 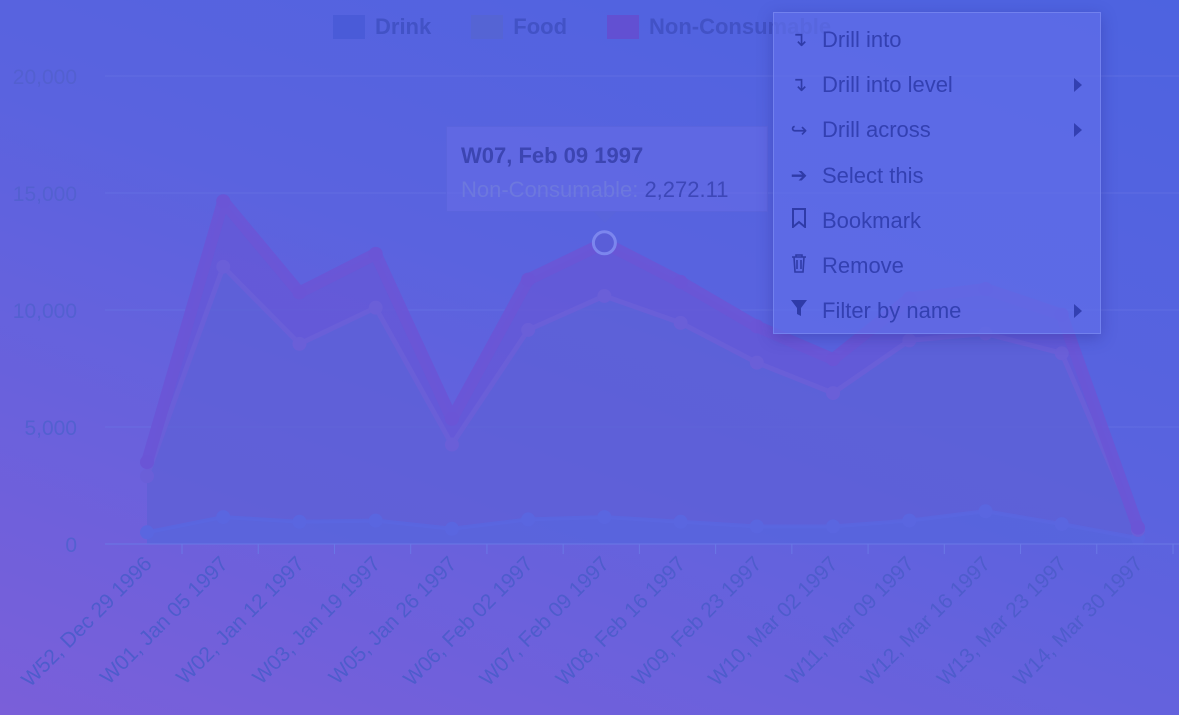 I want to click on legend-label-food: Food, so click(x=540, y=26).